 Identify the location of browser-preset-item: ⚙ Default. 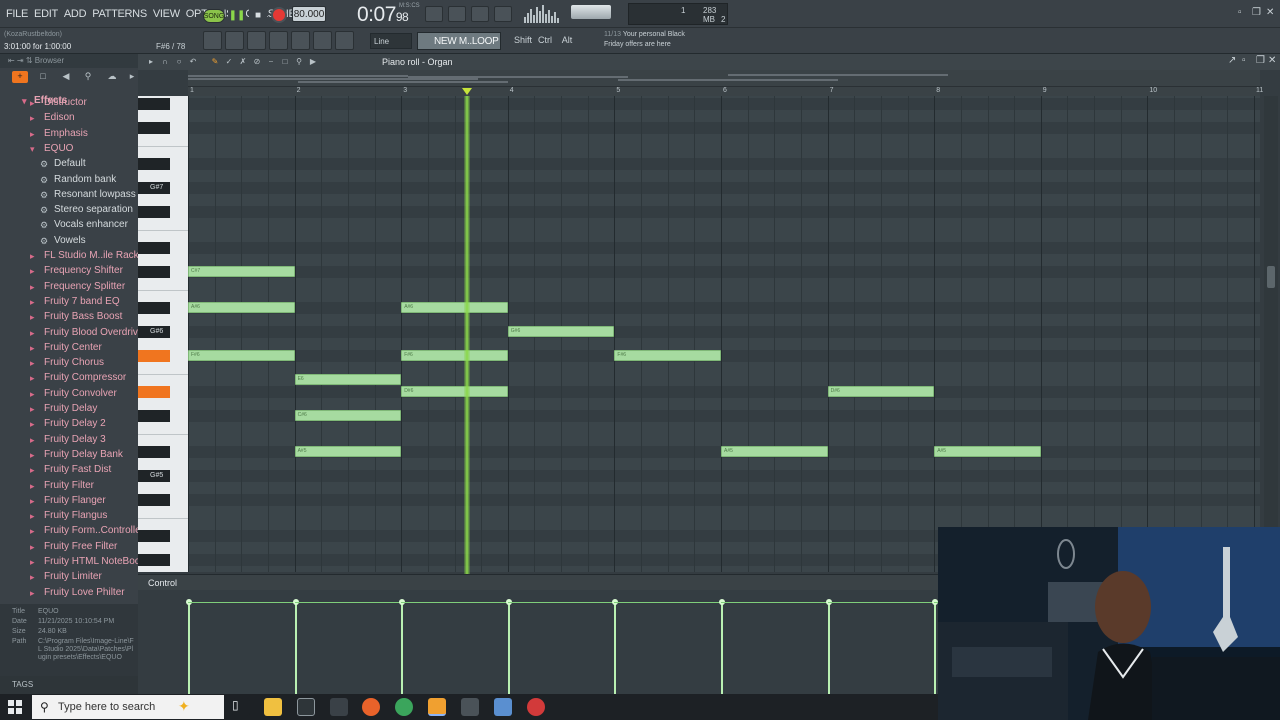
(69, 164).